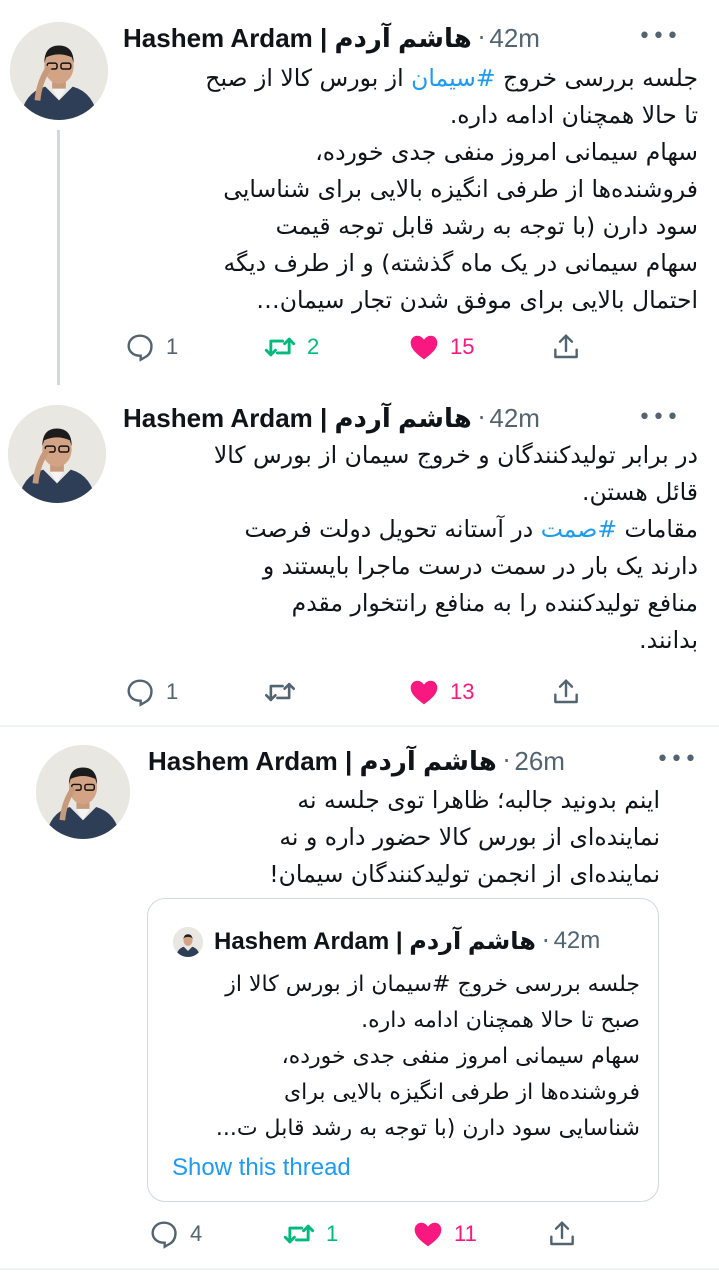 The height and width of the screenshot is (1280, 719). Describe the element at coordinates (668, 640) in the screenshot. I see `tweet-line: بدانند.` at that location.